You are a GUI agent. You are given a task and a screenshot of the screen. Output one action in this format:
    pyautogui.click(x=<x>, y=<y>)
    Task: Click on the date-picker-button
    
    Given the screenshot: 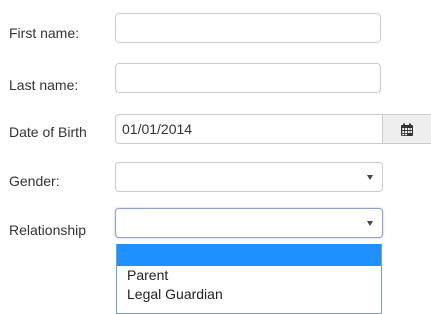 What is the action you would take?
    pyautogui.click(x=406, y=129)
    